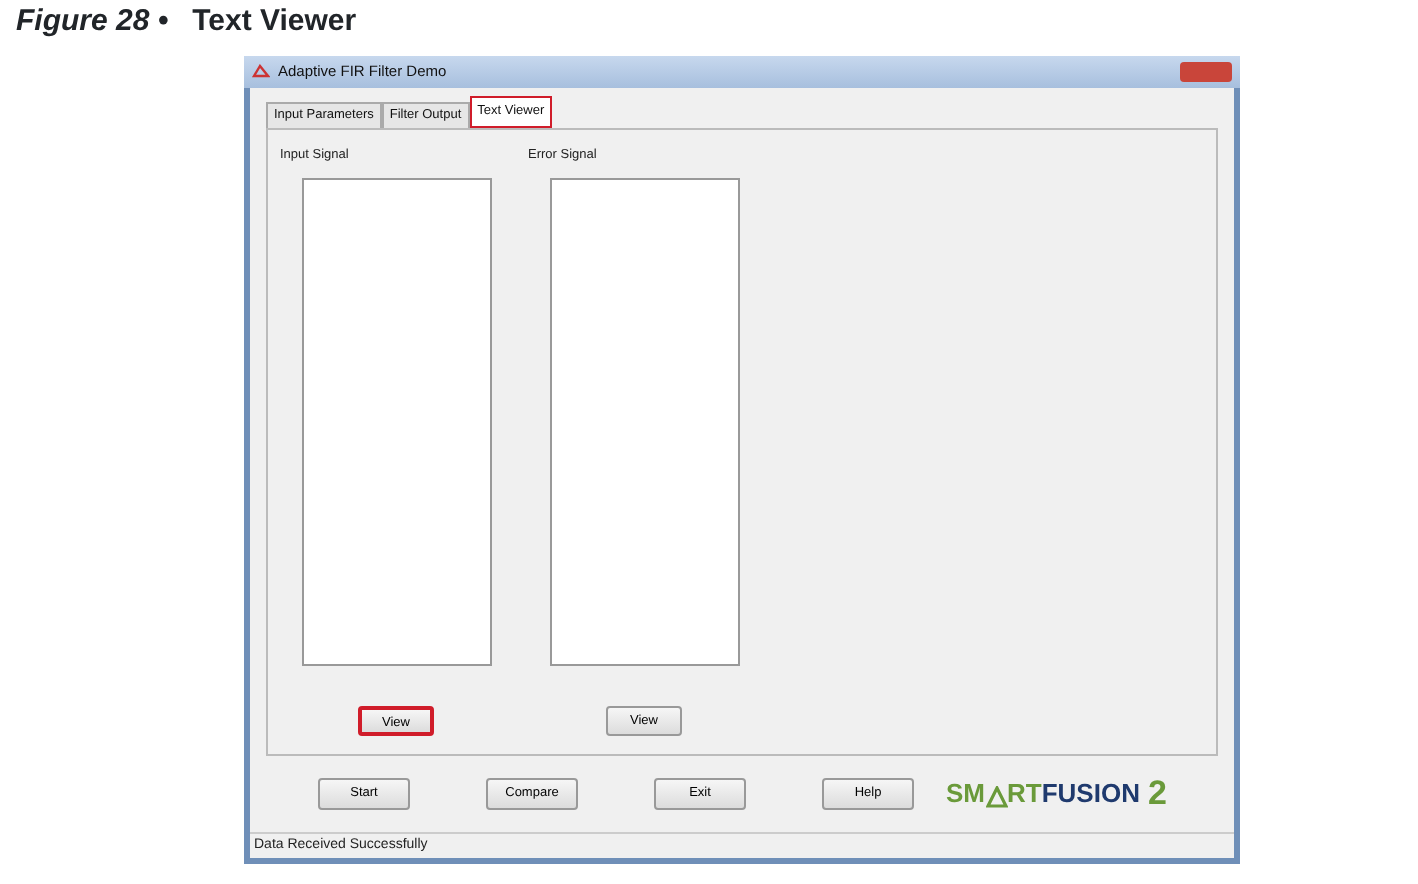 This screenshot has width=1418, height=884. I want to click on logo: SM RTFUSION 2, so click(1056, 794).